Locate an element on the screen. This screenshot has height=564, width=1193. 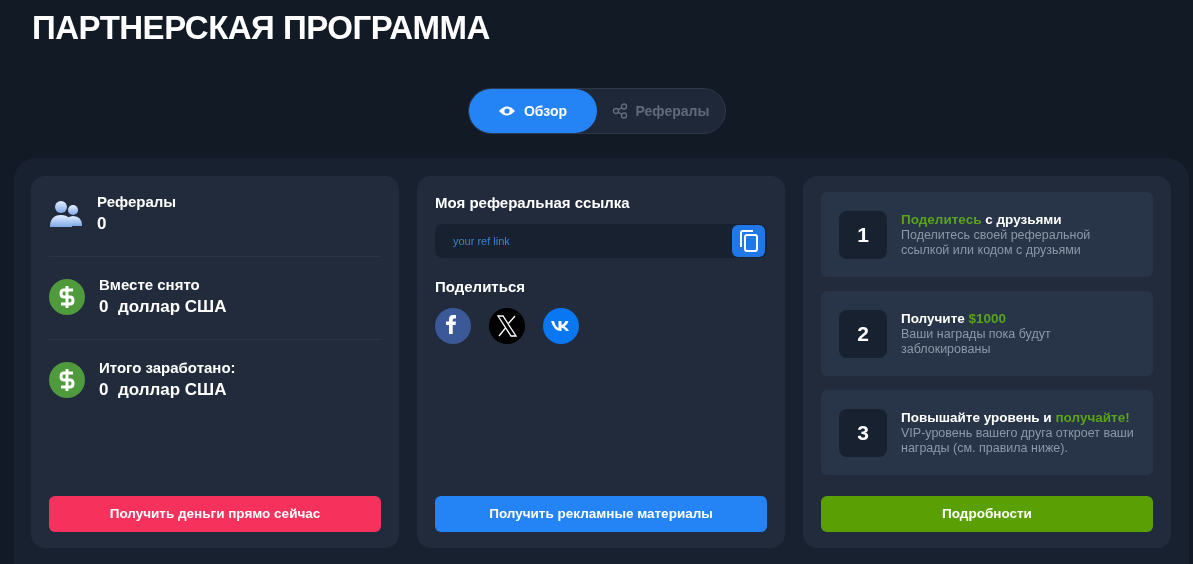
step-text: Поделитесь своей реферальной ссылкой или кодом с друзьями is located at coordinates (996, 243).